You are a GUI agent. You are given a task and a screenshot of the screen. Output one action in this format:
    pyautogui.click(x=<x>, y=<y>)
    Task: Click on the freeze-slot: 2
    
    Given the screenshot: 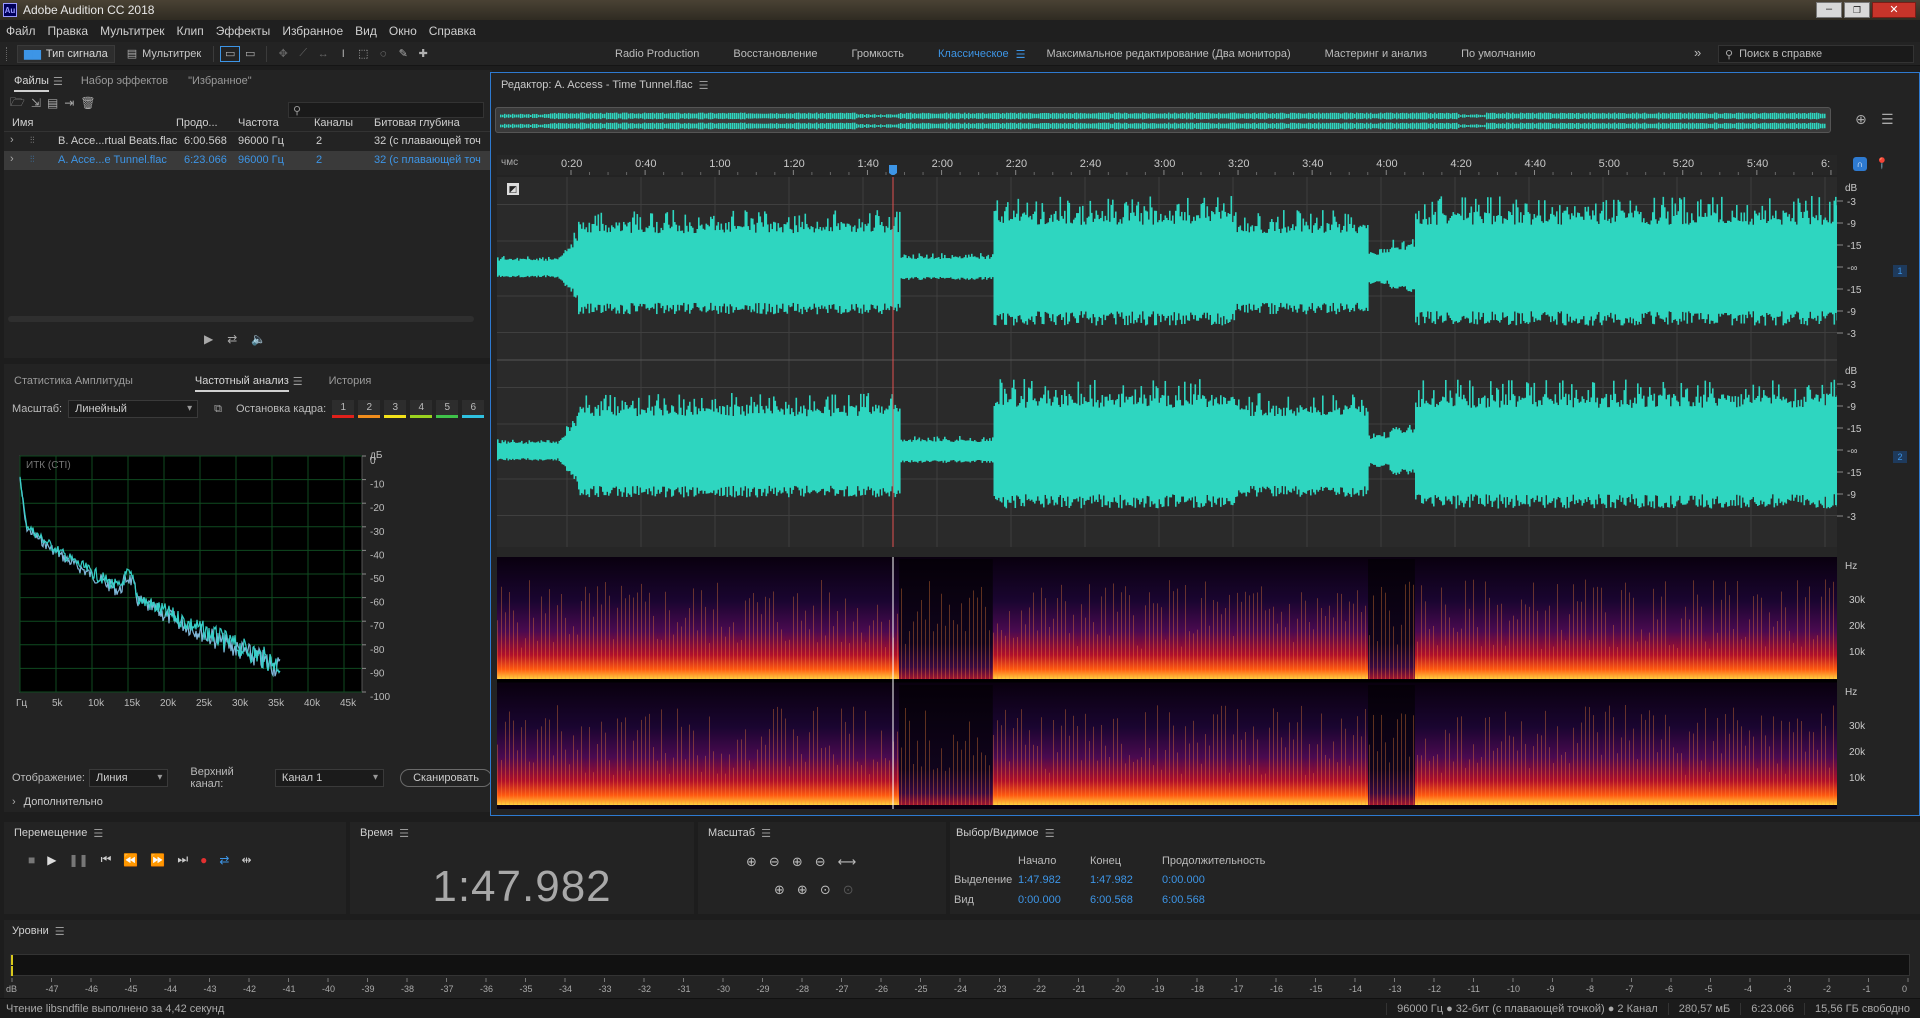 What is the action you would take?
    pyautogui.click(x=369, y=409)
    